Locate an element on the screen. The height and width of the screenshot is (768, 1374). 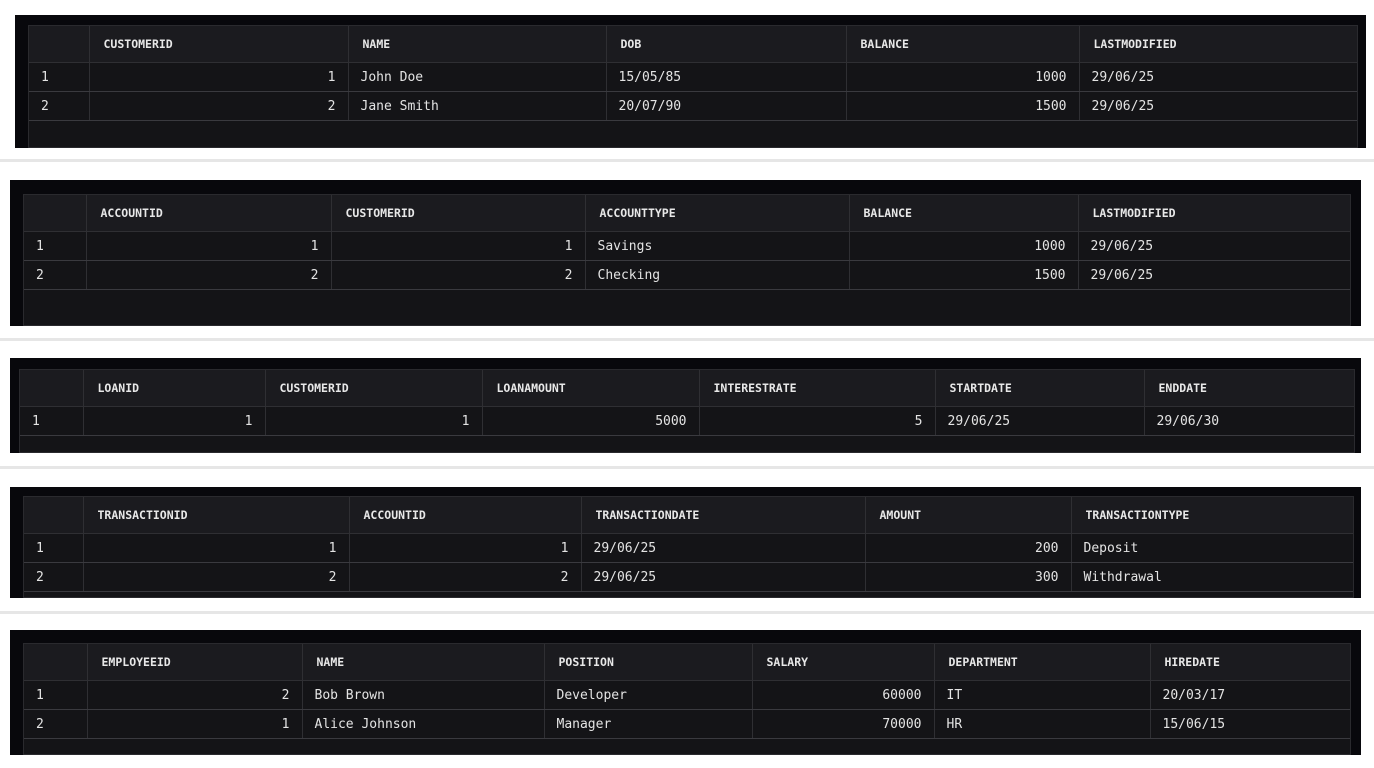
table-cell: Withdrawal is located at coordinates (1211, 577).